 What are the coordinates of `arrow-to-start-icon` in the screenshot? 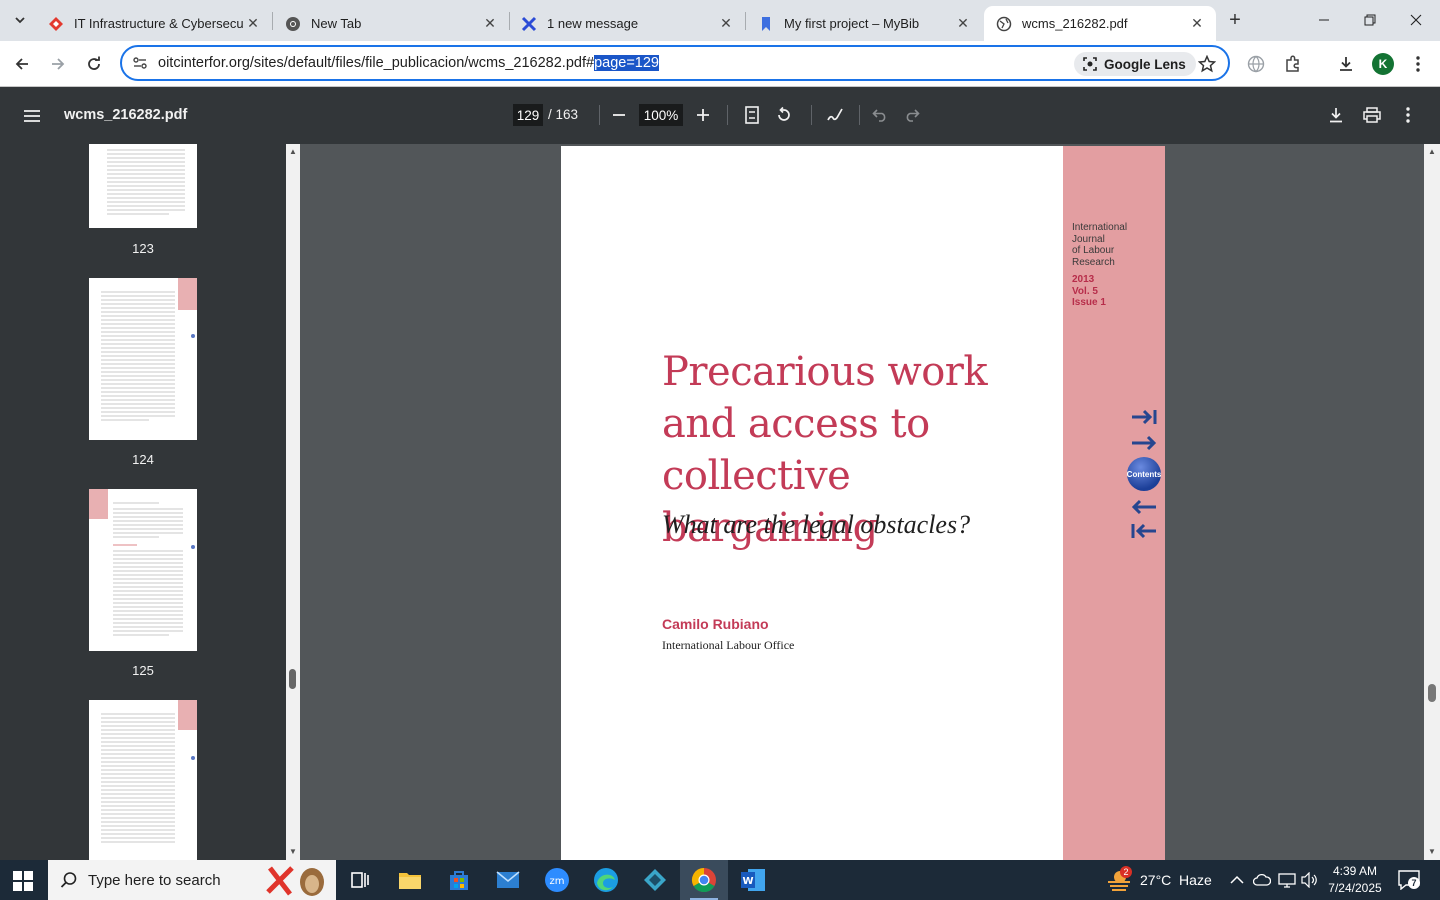 It's located at (1143, 531).